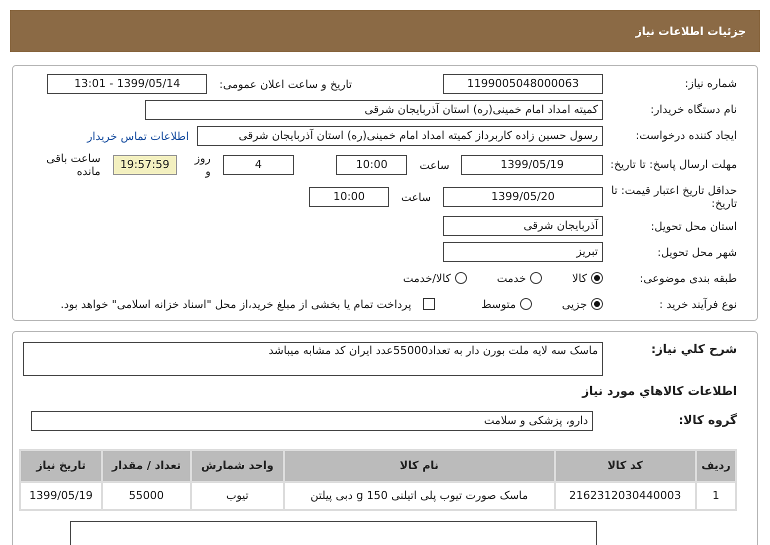 The image size is (770, 545). I want to click on field-label: گروه کالا:, so click(707, 420).